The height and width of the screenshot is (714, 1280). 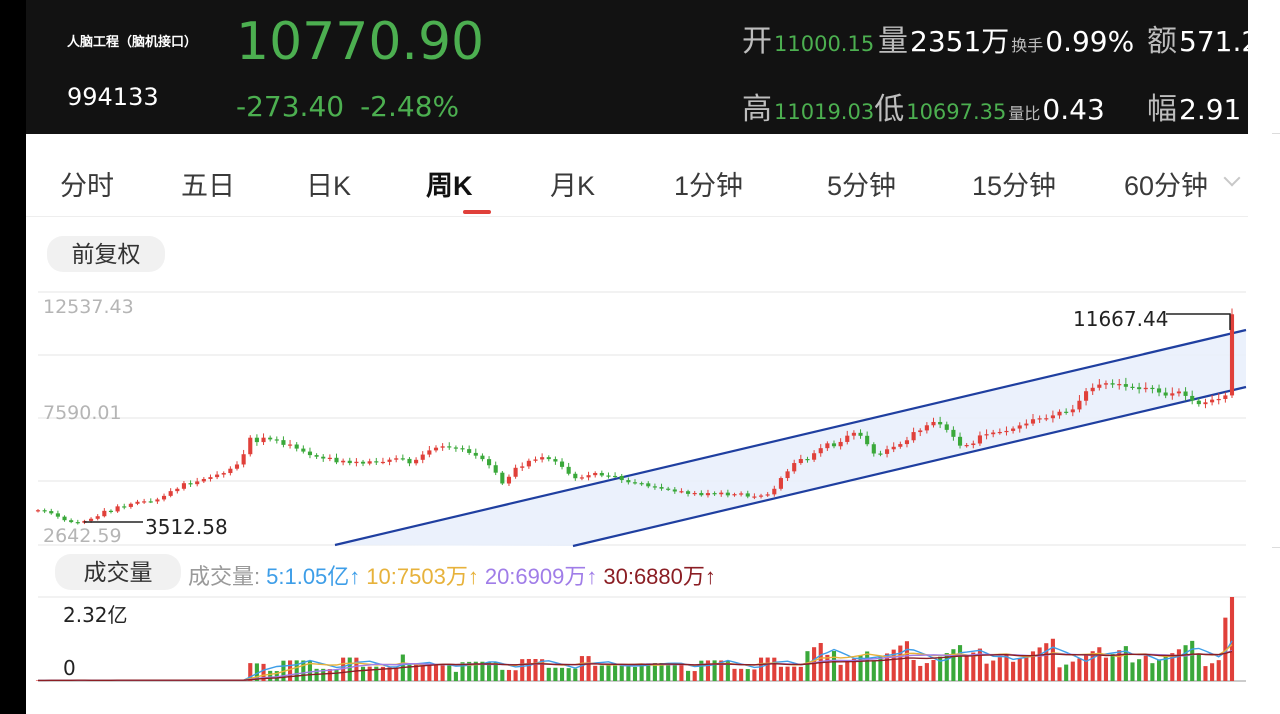 What do you see at coordinates (82, 413) in the screenshot?
I see `y-axis-label: 7590.01` at bounding box center [82, 413].